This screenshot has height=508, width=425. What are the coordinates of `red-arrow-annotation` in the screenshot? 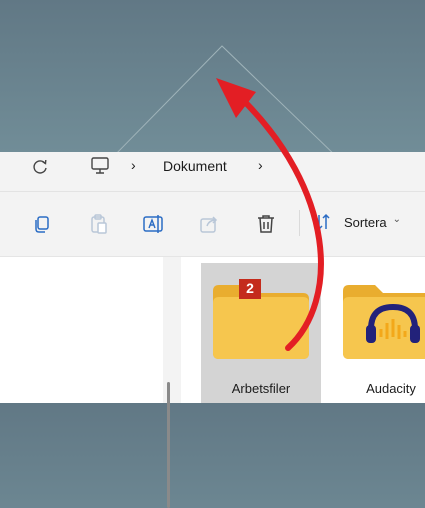 It's located at (270, 214).